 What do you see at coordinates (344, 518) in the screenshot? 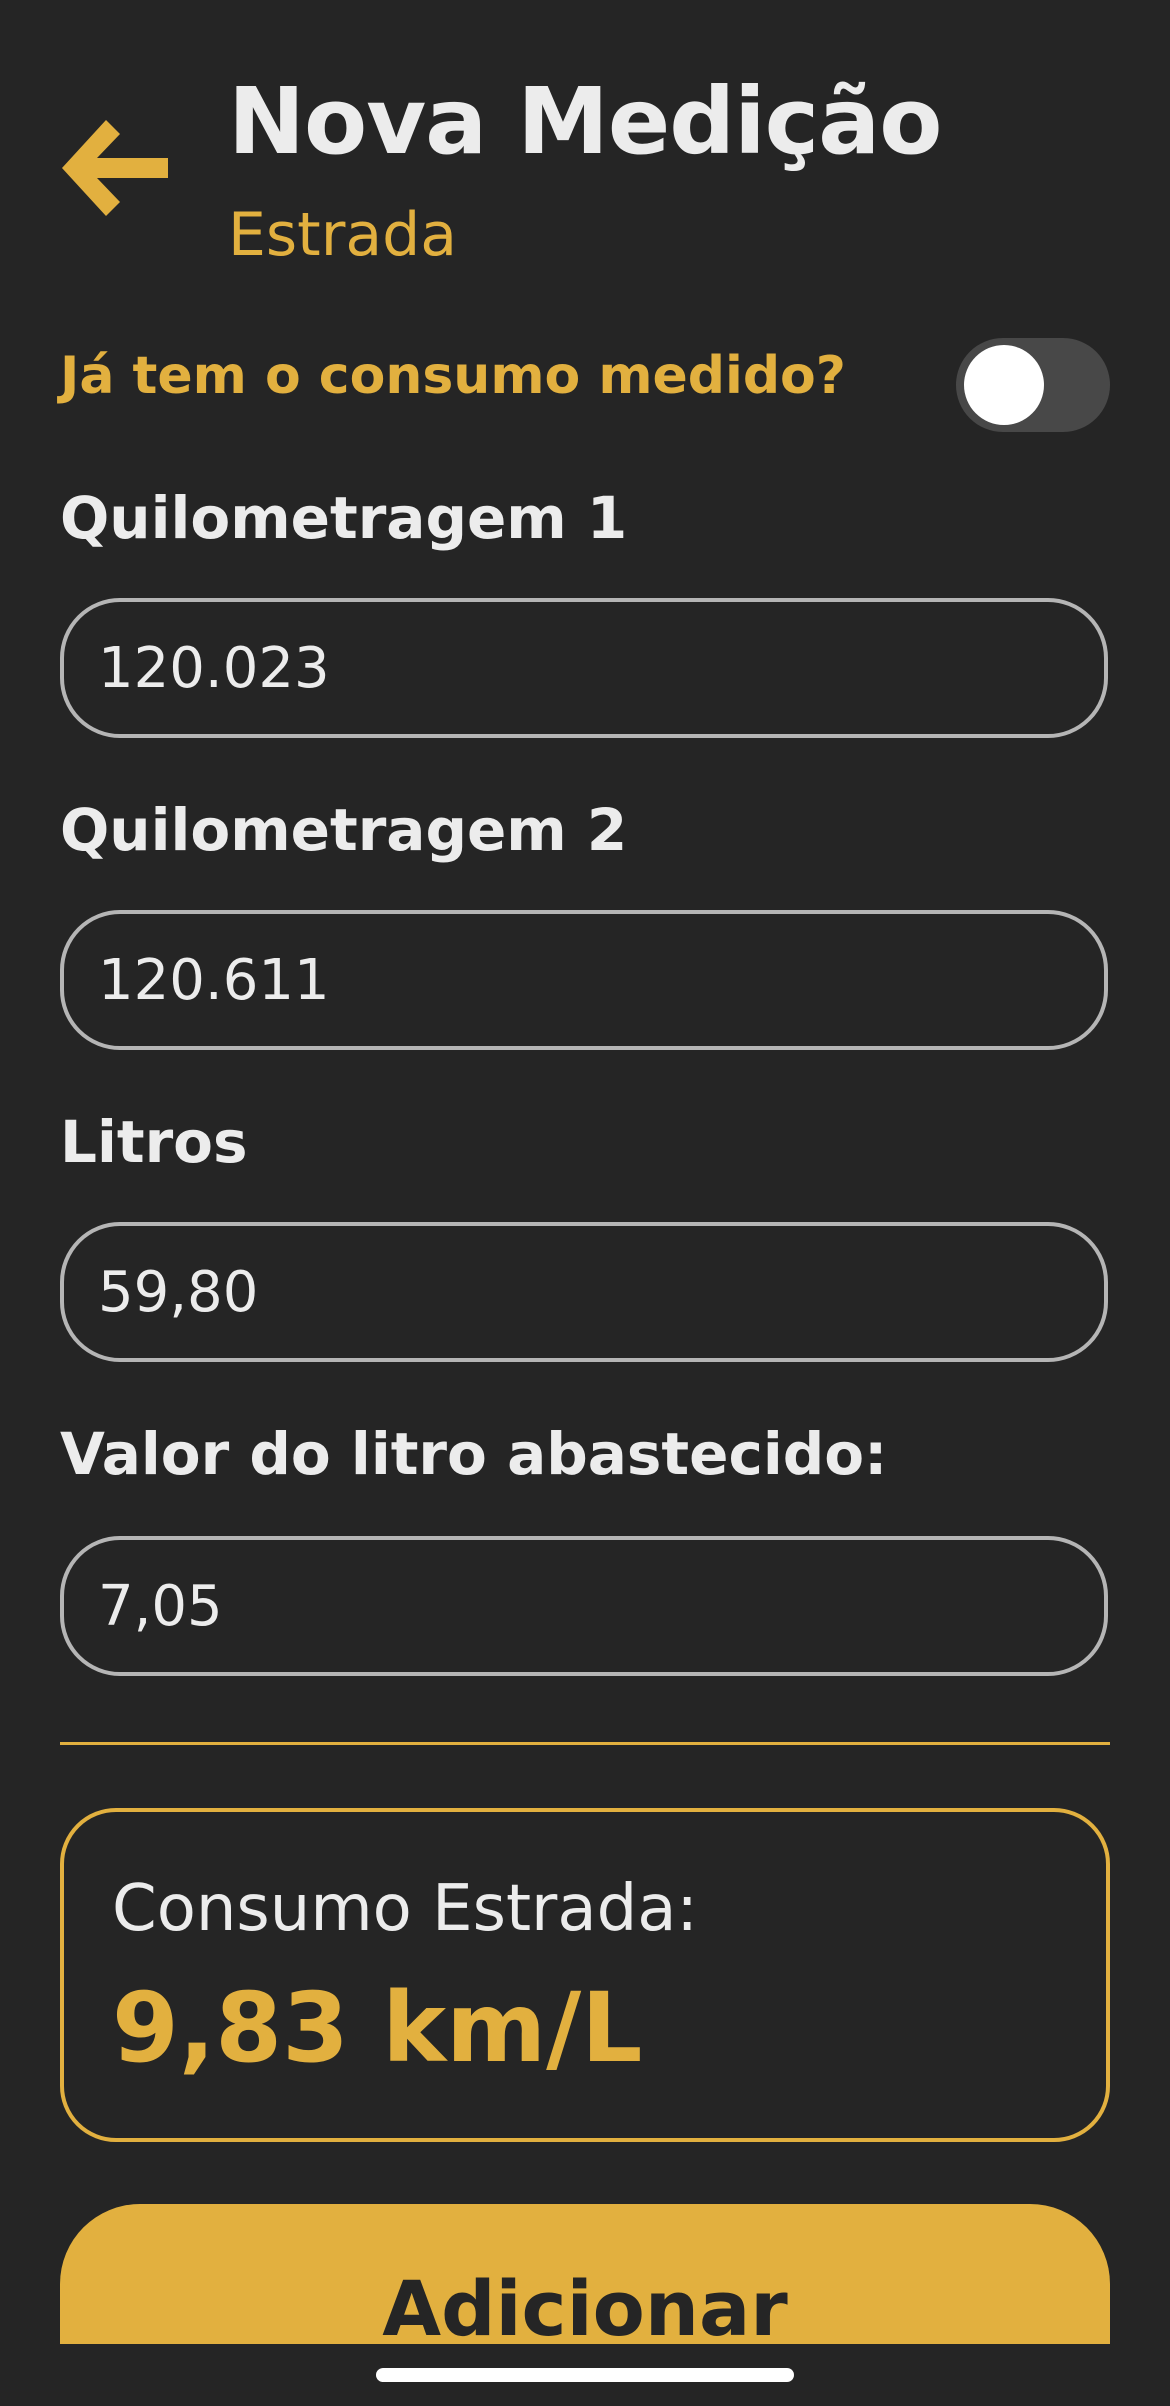
I see `mileage-1-label: Quilometragem 1` at bounding box center [344, 518].